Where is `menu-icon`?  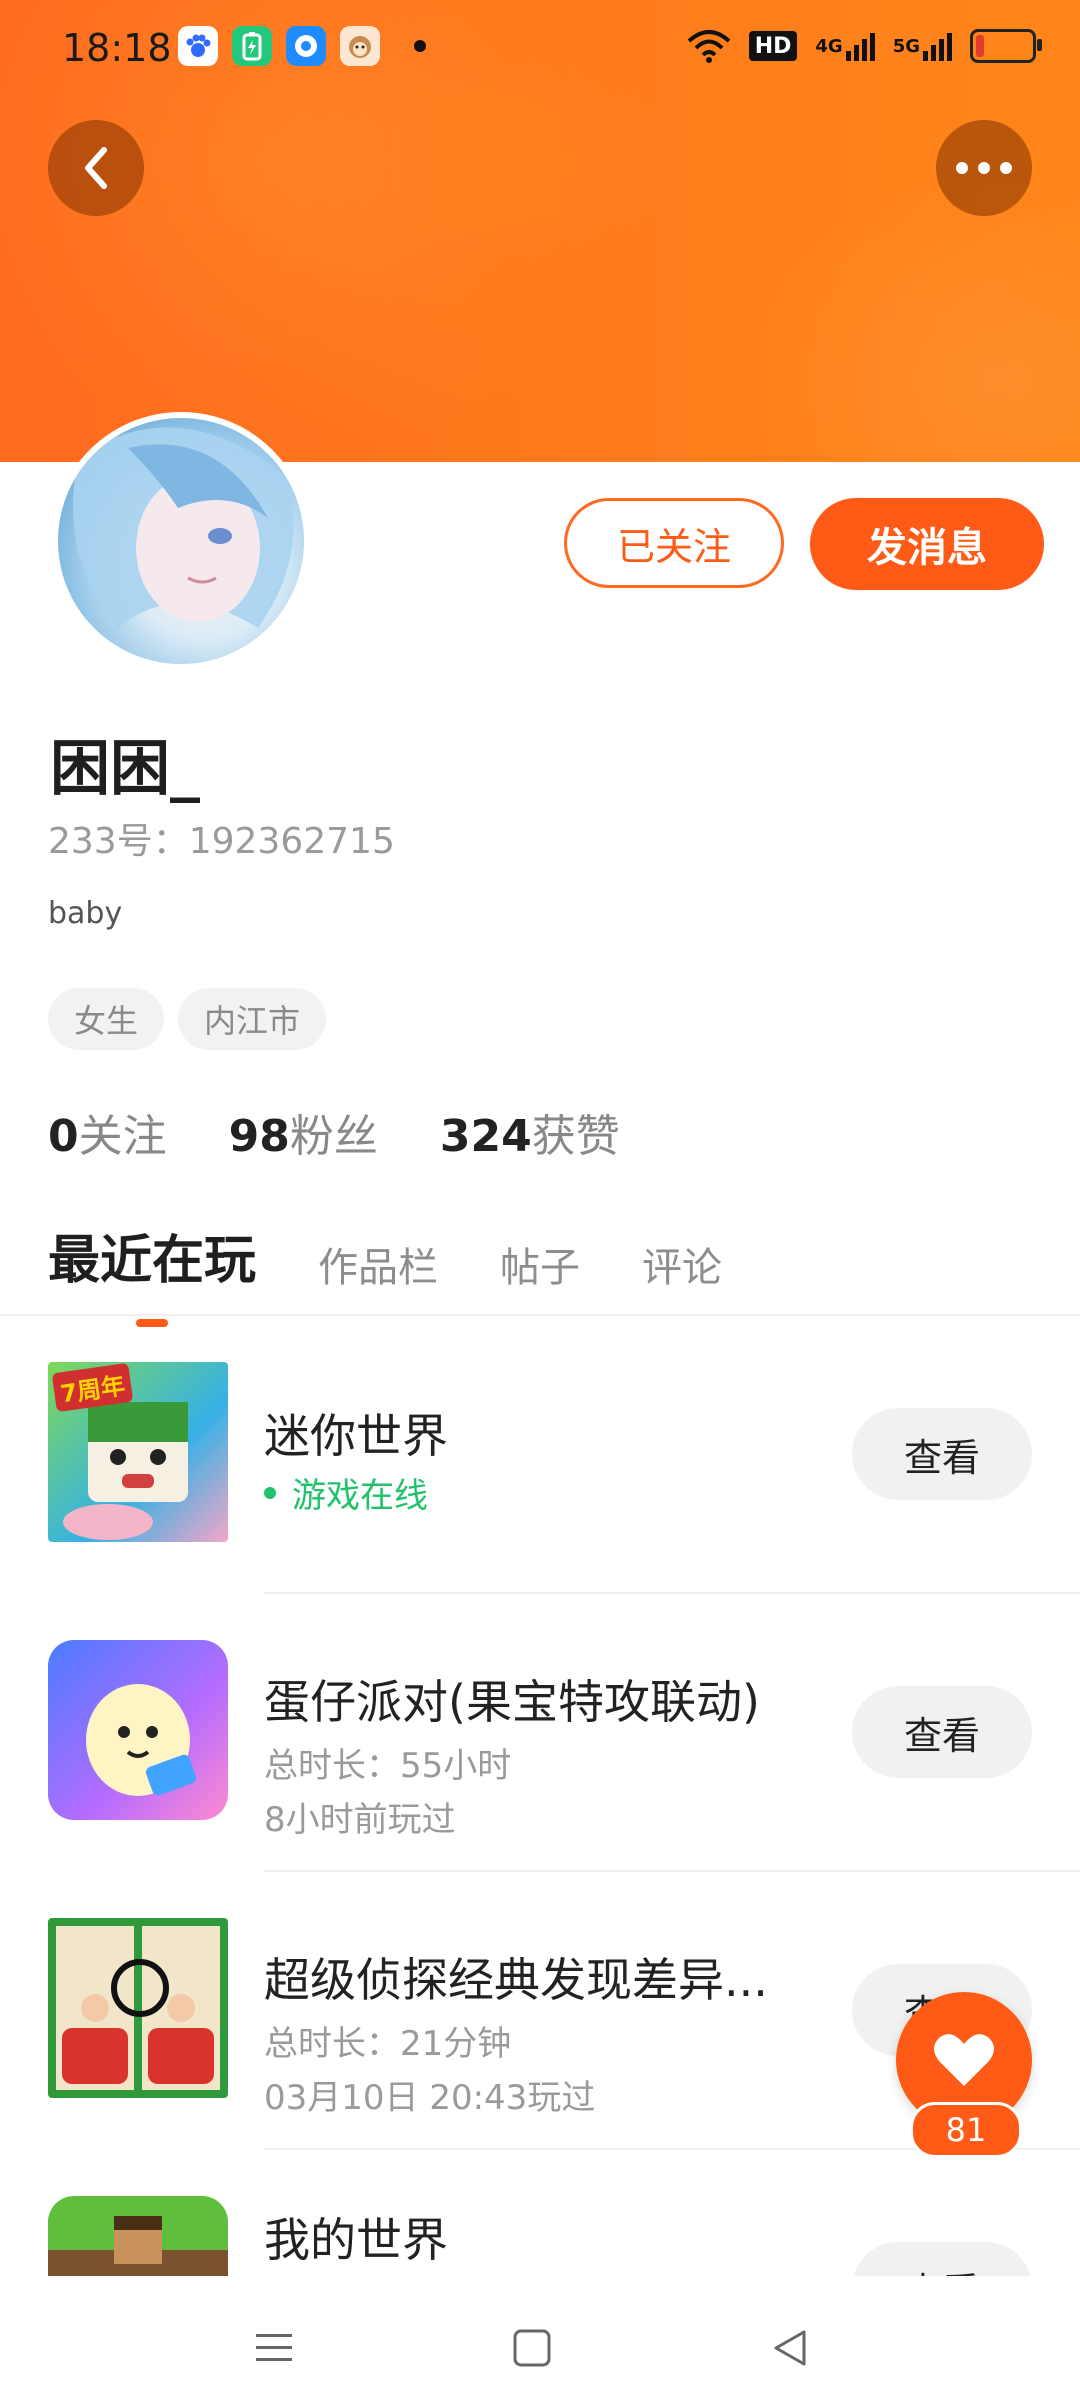 menu-icon is located at coordinates (274, 2347).